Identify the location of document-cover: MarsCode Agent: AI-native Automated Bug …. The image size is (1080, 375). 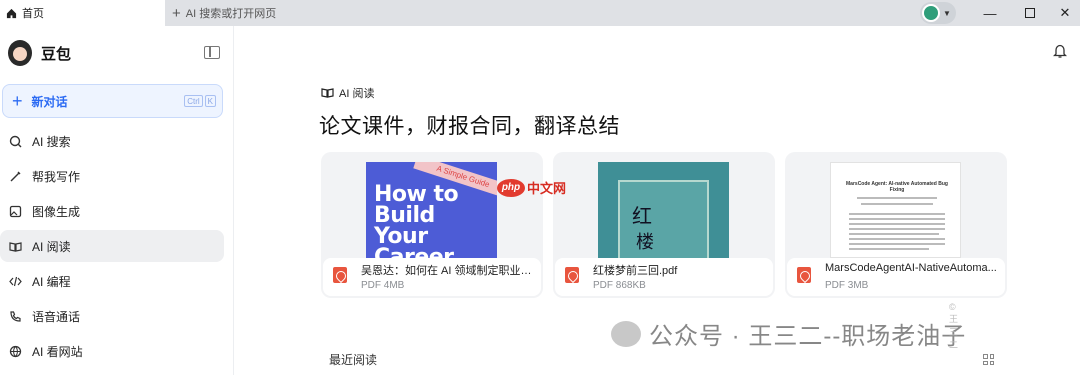
(895, 210).